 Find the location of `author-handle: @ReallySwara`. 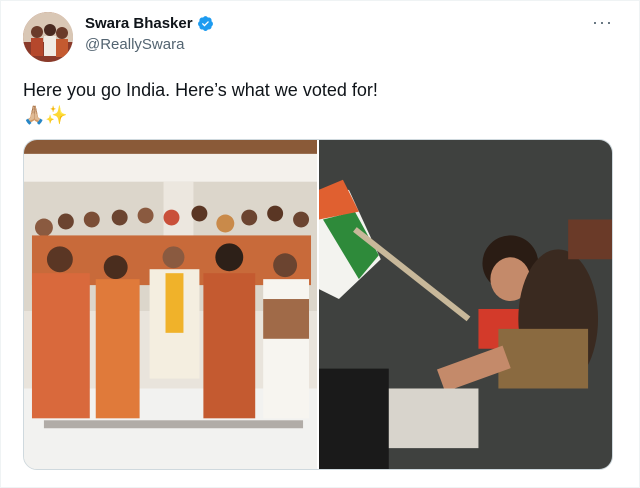

author-handle: @ReallySwara is located at coordinates (134, 44).